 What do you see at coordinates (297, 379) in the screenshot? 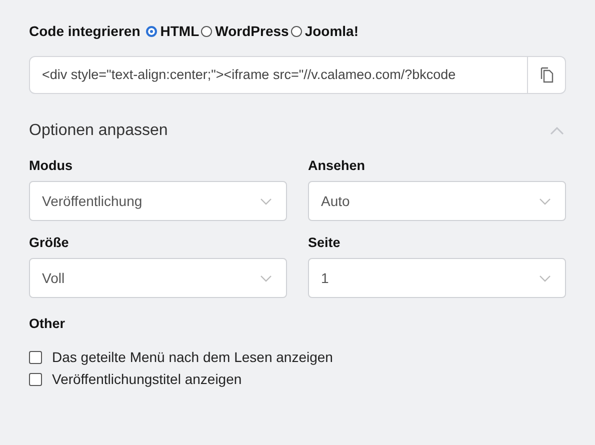
I see `checkbox-option: Veröffentlichungstitel anzeigen` at bounding box center [297, 379].